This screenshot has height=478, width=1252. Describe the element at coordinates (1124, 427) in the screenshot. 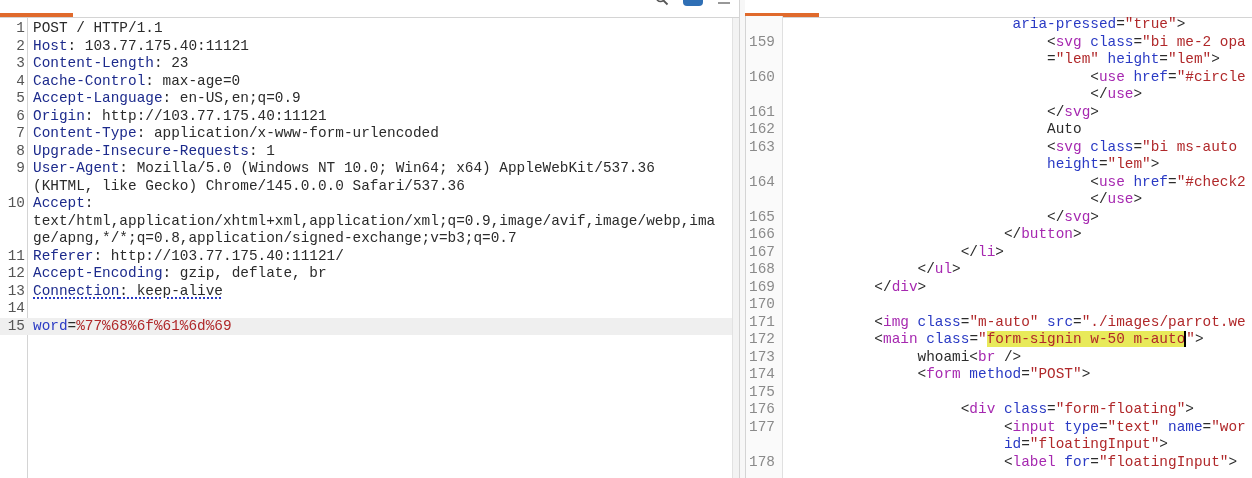

I see `code-line: <input type="text" name="wor` at that location.